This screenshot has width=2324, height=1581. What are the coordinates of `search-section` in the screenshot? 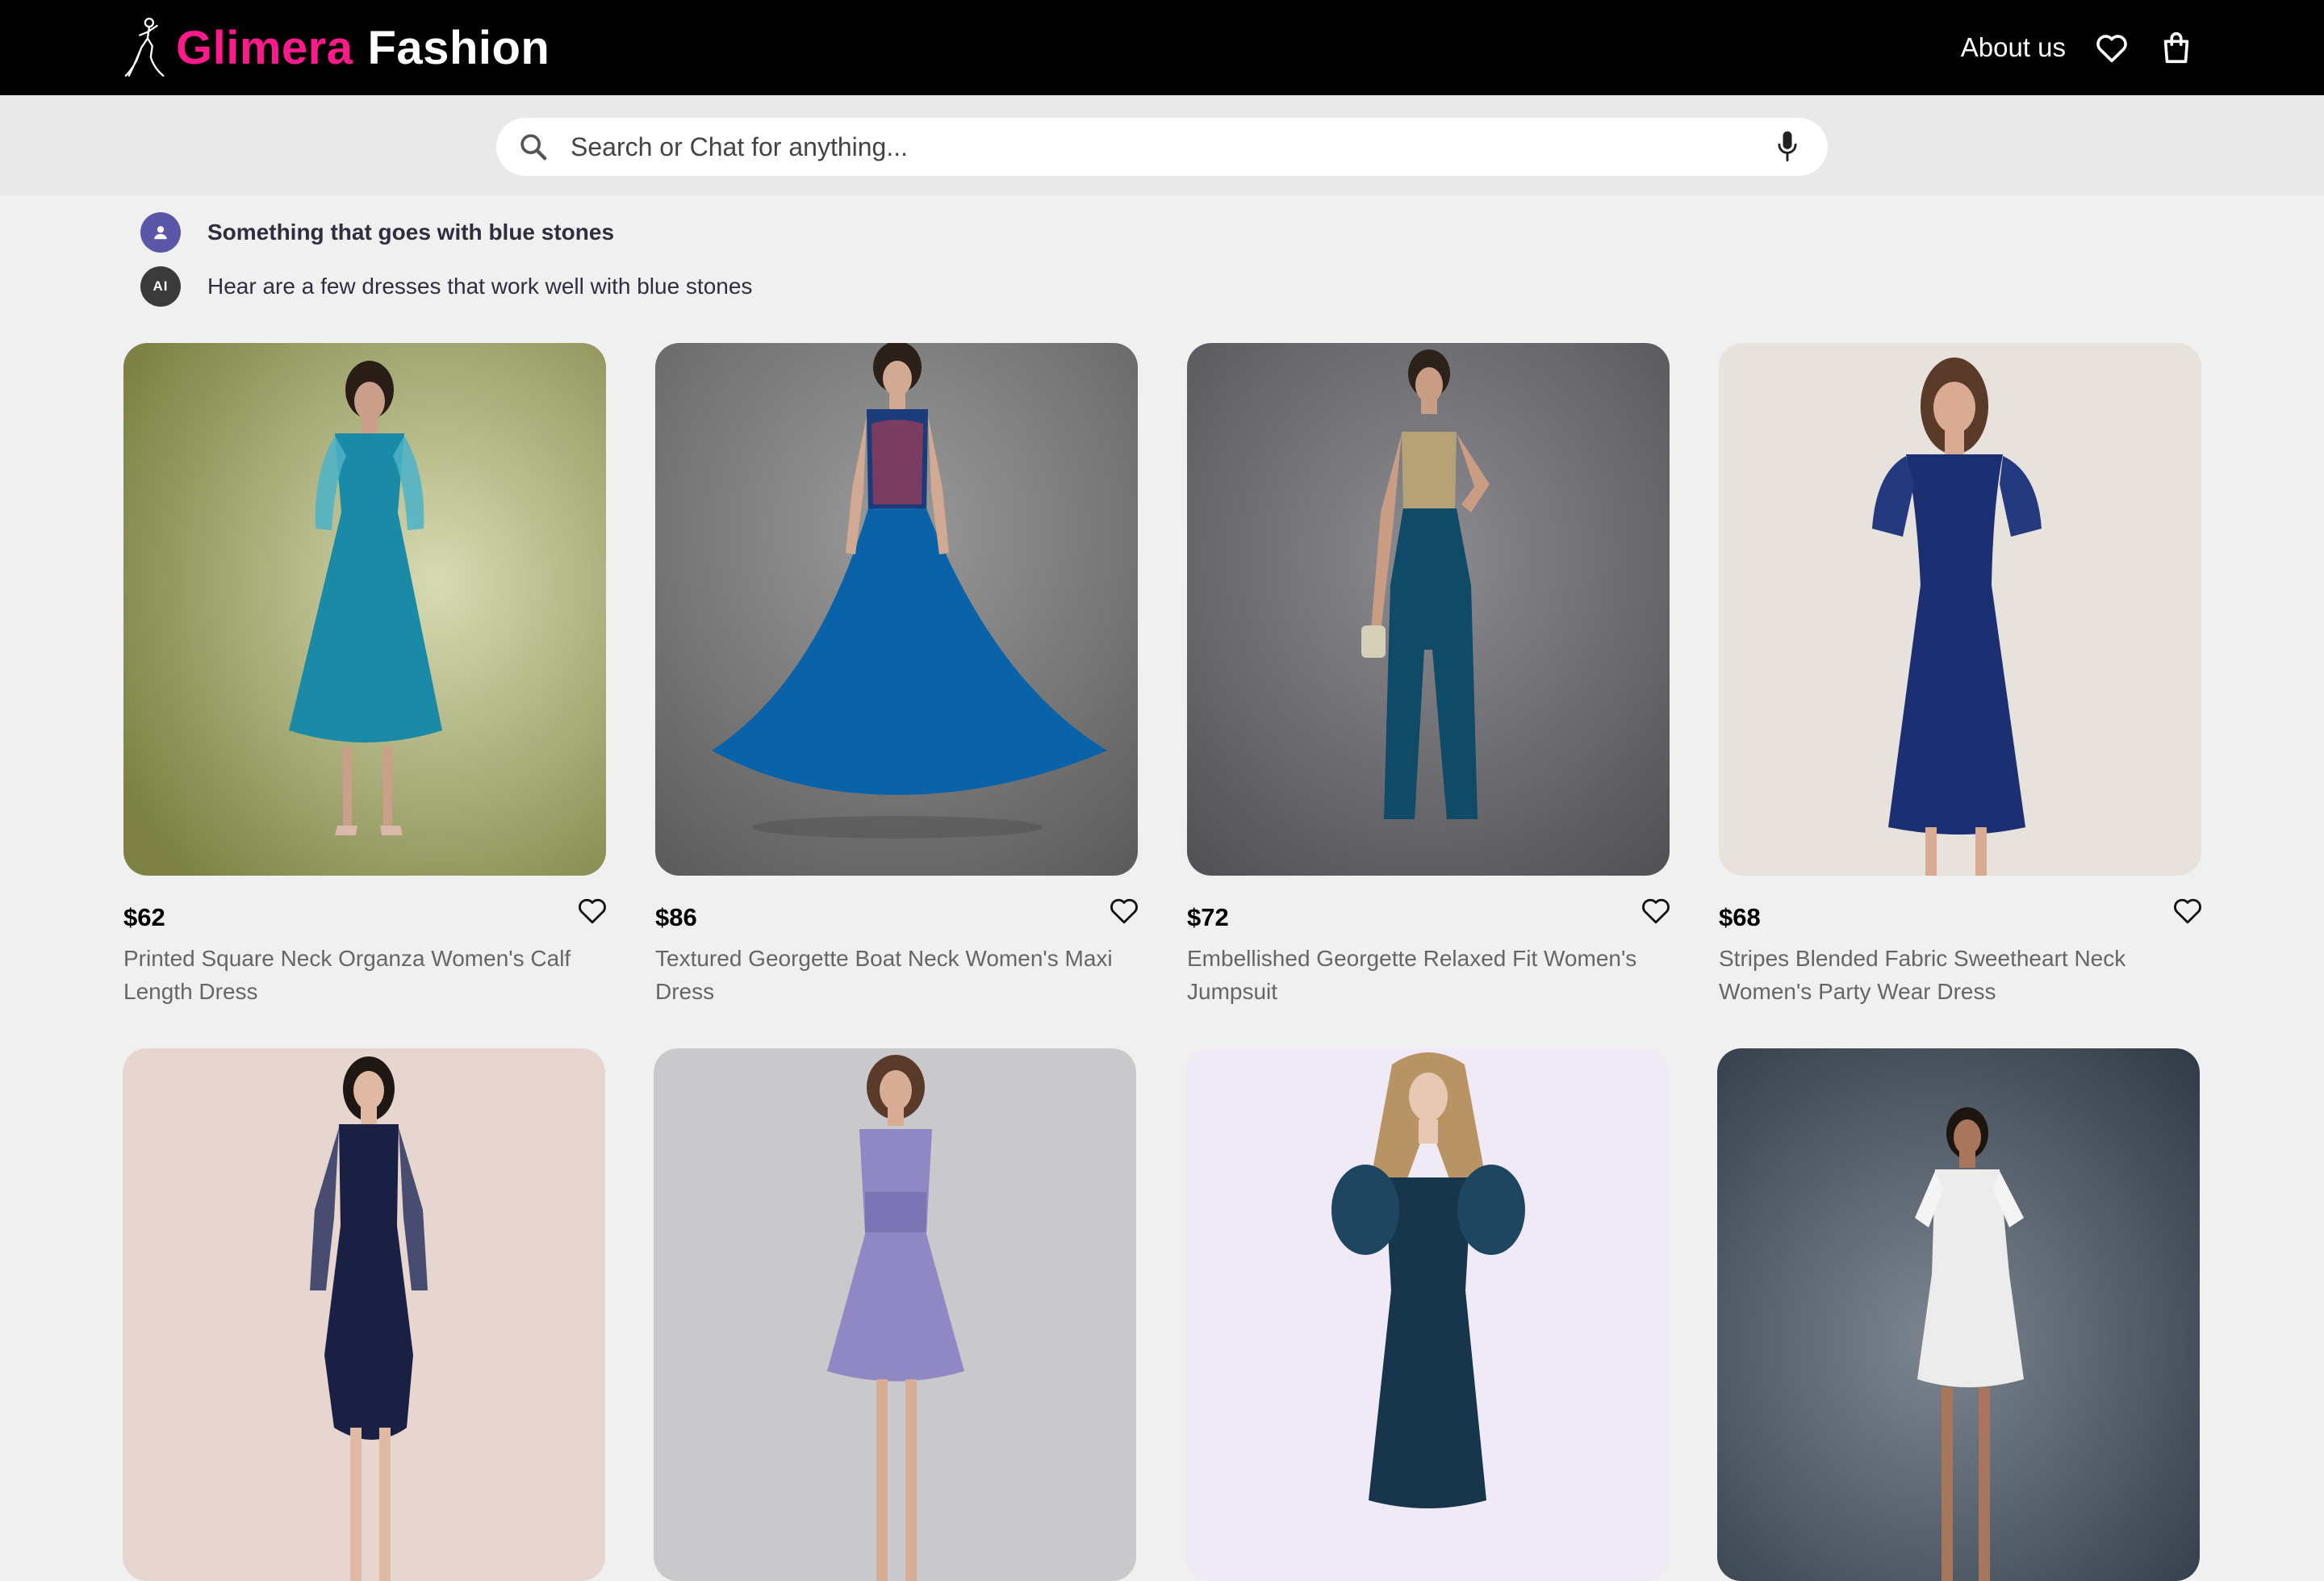 It's located at (1162, 145).